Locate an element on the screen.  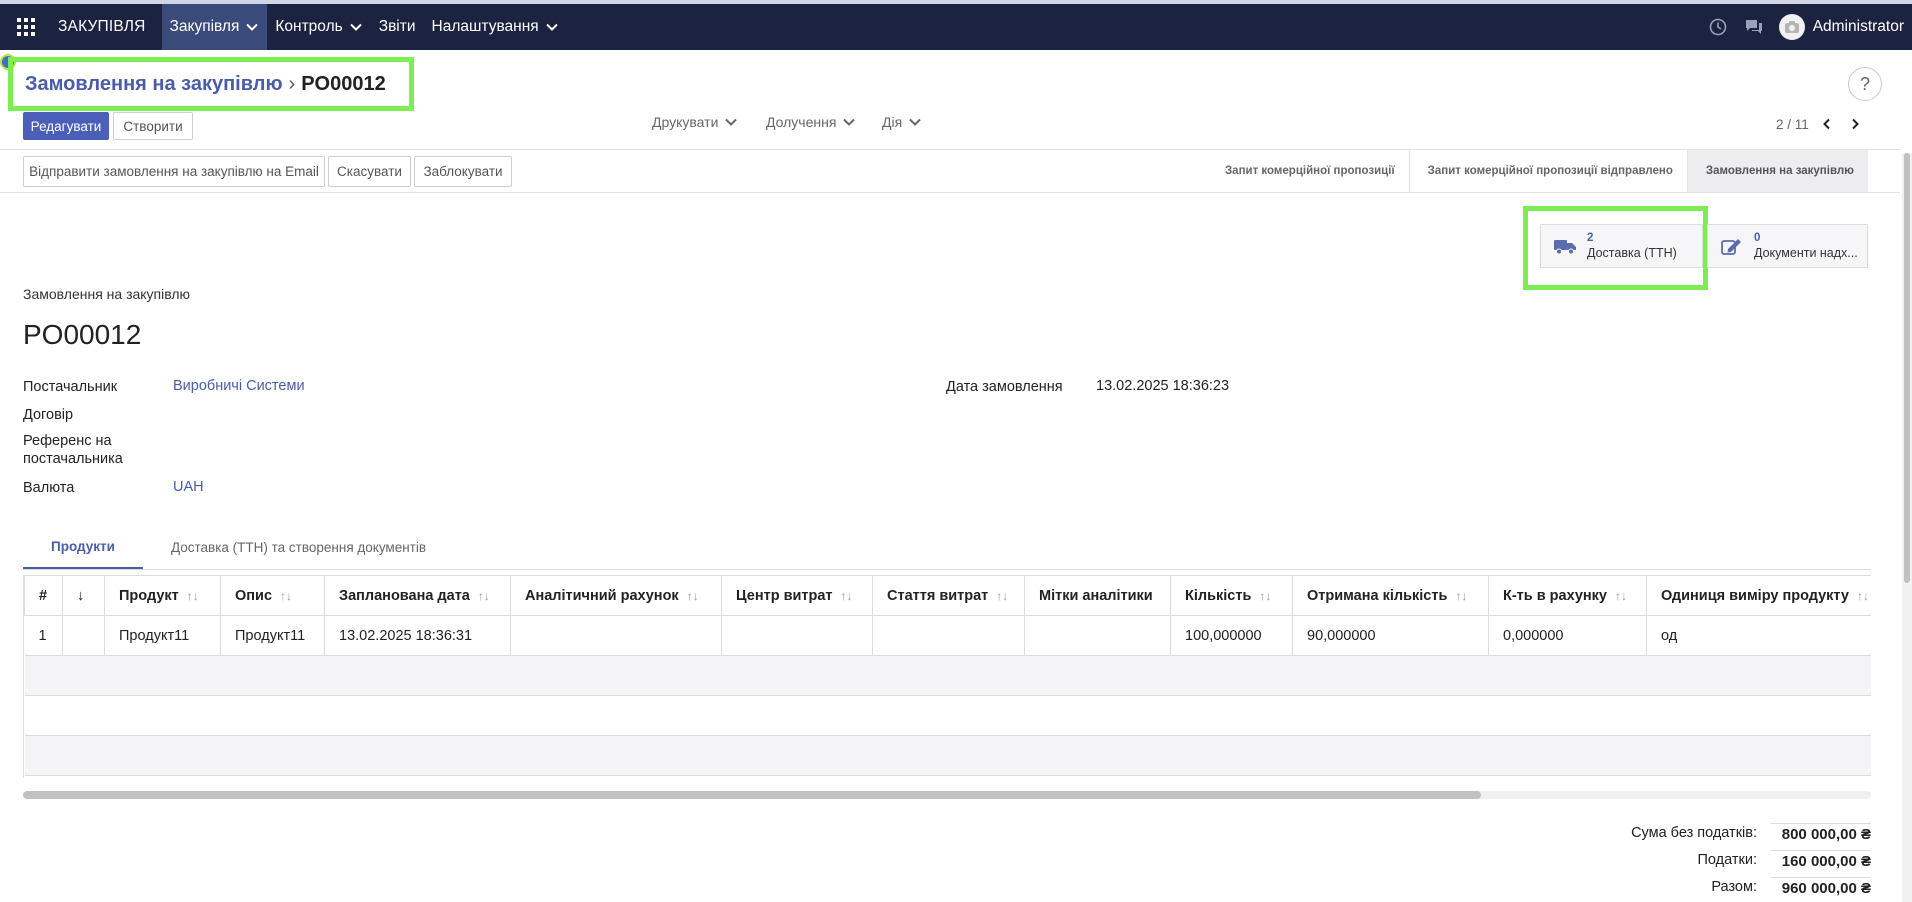
document-name: PO00012 is located at coordinates (82, 334).